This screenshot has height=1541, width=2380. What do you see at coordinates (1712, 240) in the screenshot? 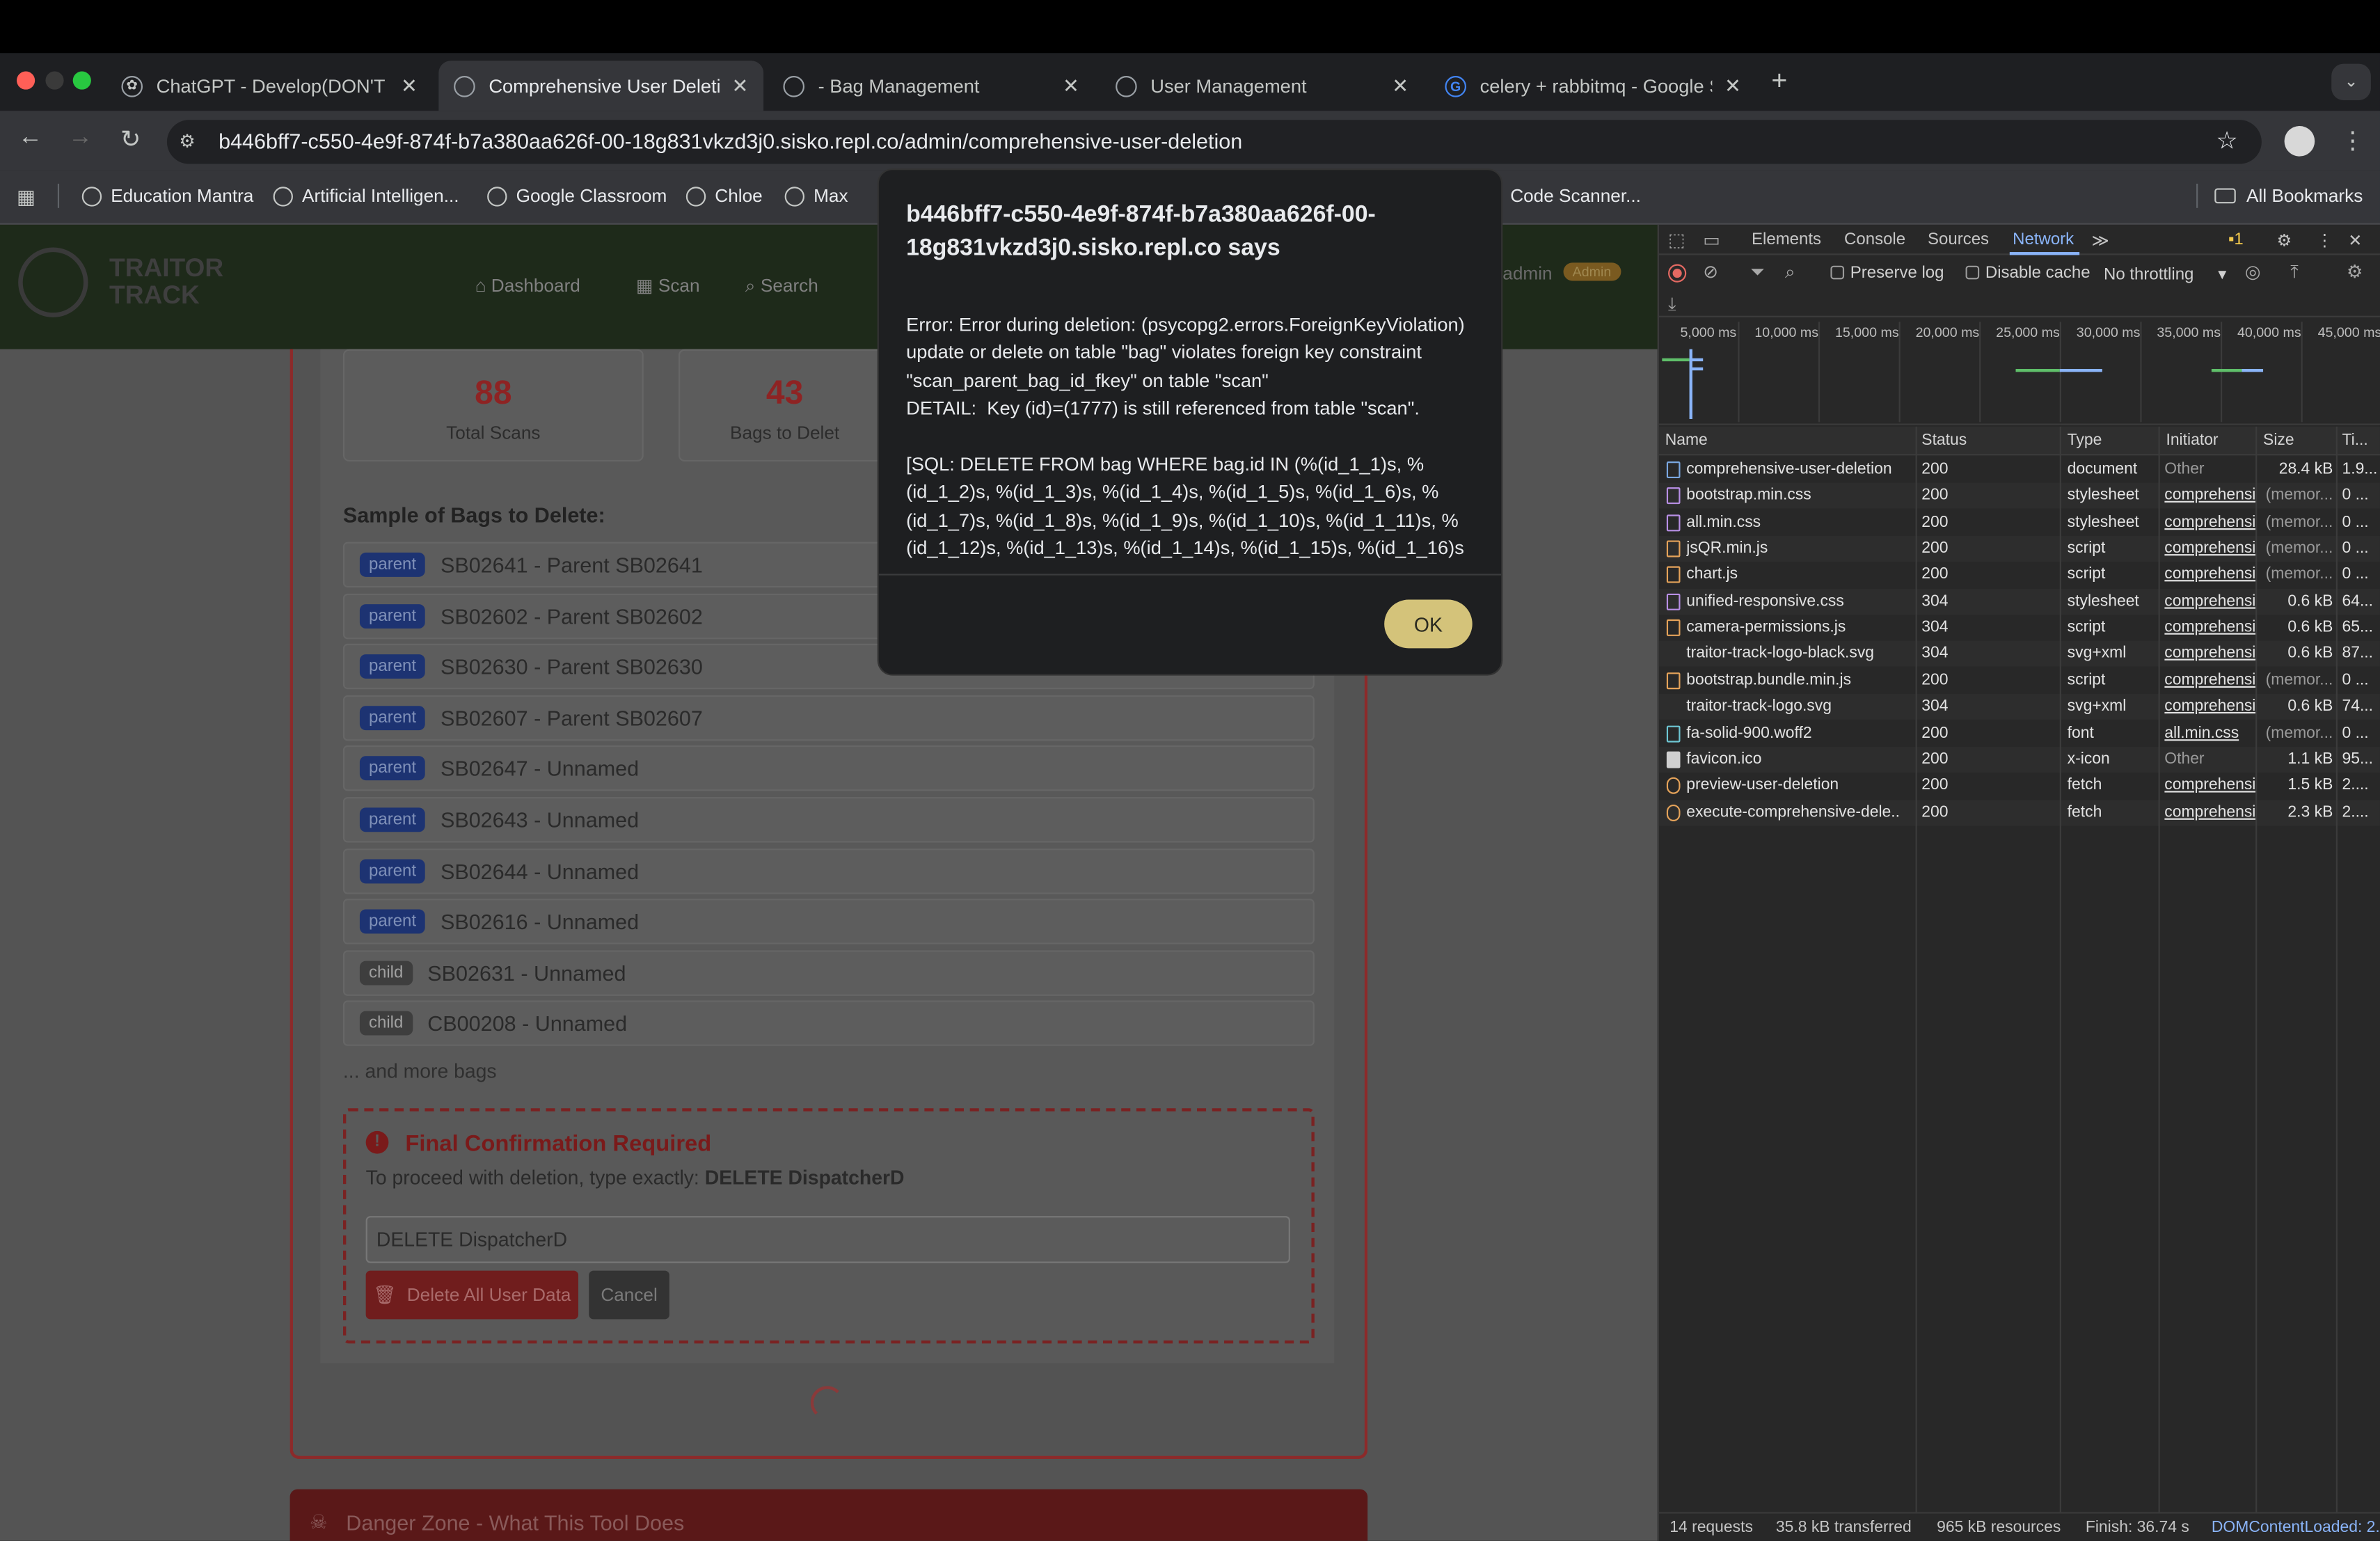
I see `device-toolbar-icon: ▭` at bounding box center [1712, 240].